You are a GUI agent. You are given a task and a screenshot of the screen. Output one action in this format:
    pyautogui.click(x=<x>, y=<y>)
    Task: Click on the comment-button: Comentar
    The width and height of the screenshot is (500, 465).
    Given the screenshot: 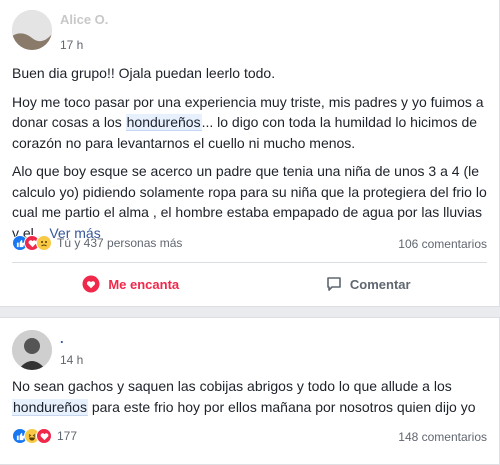 What is the action you would take?
    pyautogui.click(x=369, y=284)
    